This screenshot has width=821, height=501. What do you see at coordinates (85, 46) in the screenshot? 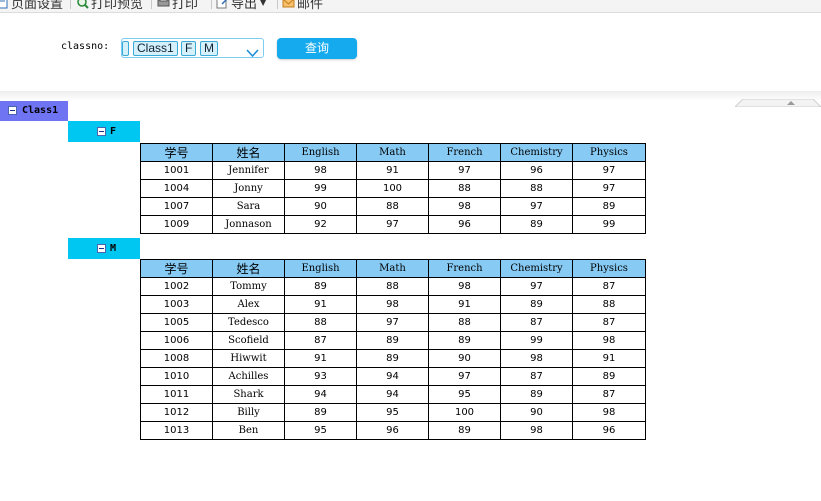
I see `classno-label: classno:` at bounding box center [85, 46].